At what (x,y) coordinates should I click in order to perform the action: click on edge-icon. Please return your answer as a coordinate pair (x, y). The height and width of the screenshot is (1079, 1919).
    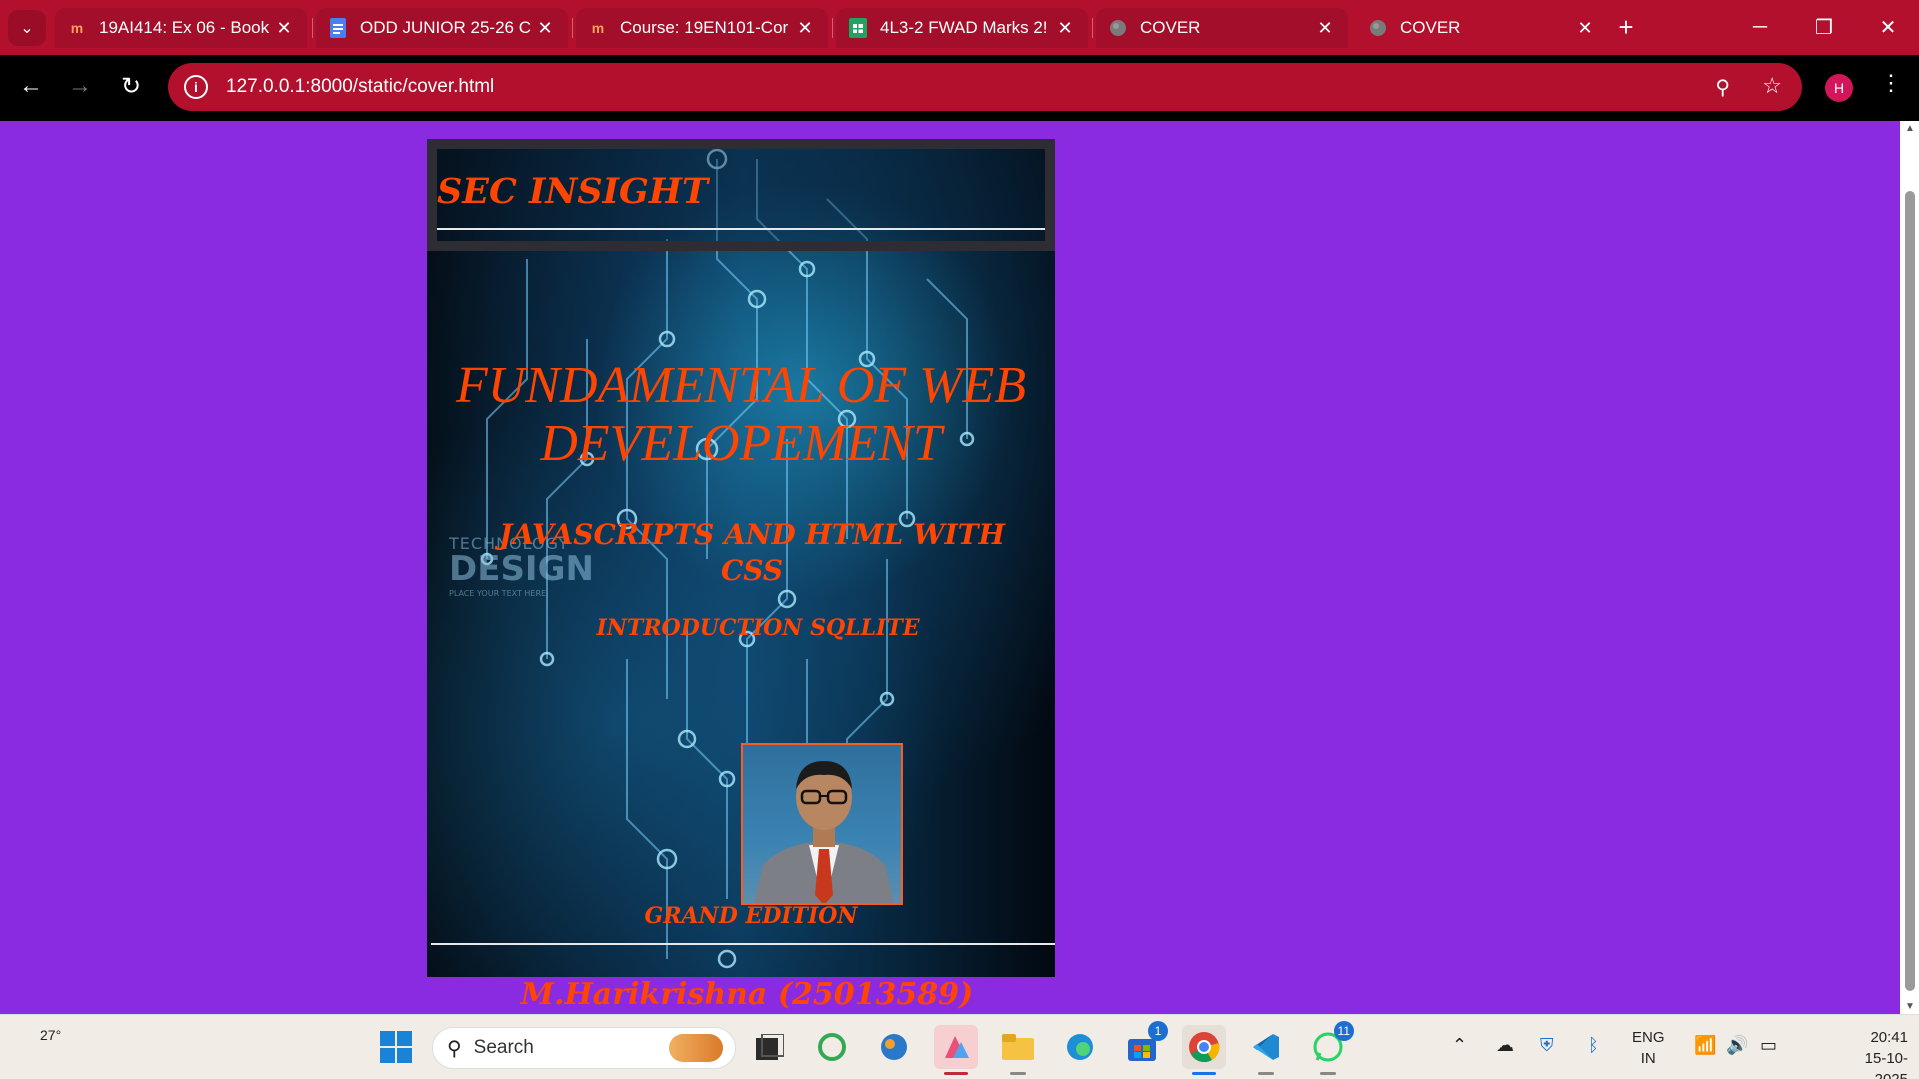
    Looking at the image, I should click on (1080, 1047).